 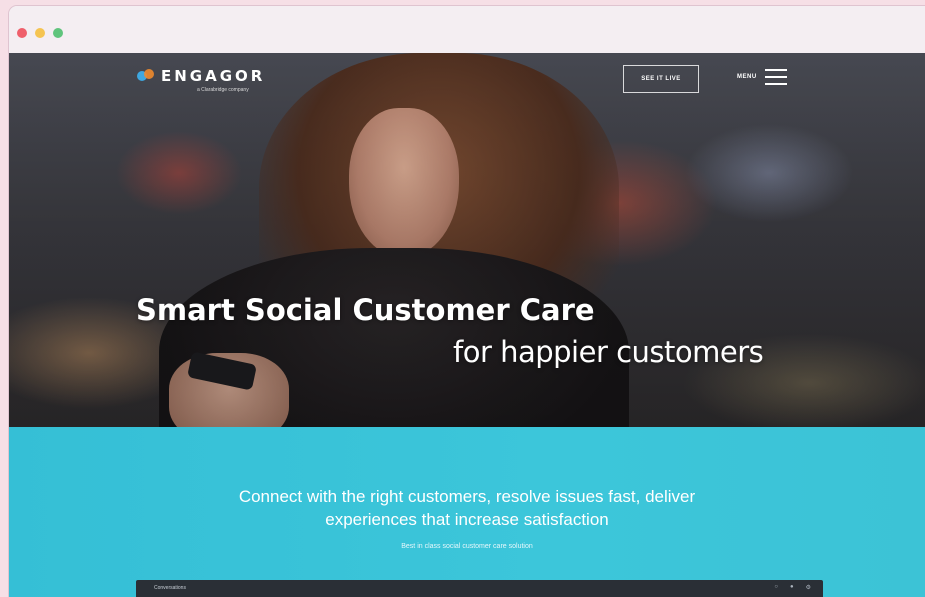 I want to click on dashboard-toolbar: ○ ● ⚙, so click(x=792, y=587).